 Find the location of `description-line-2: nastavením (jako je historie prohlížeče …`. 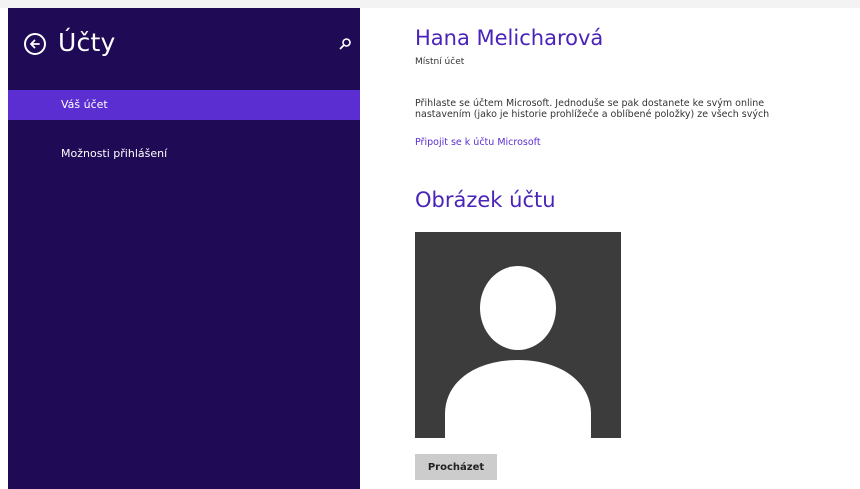

description-line-2: nastavením (jako je historie prohlížeče … is located at coordinates (592, 114).